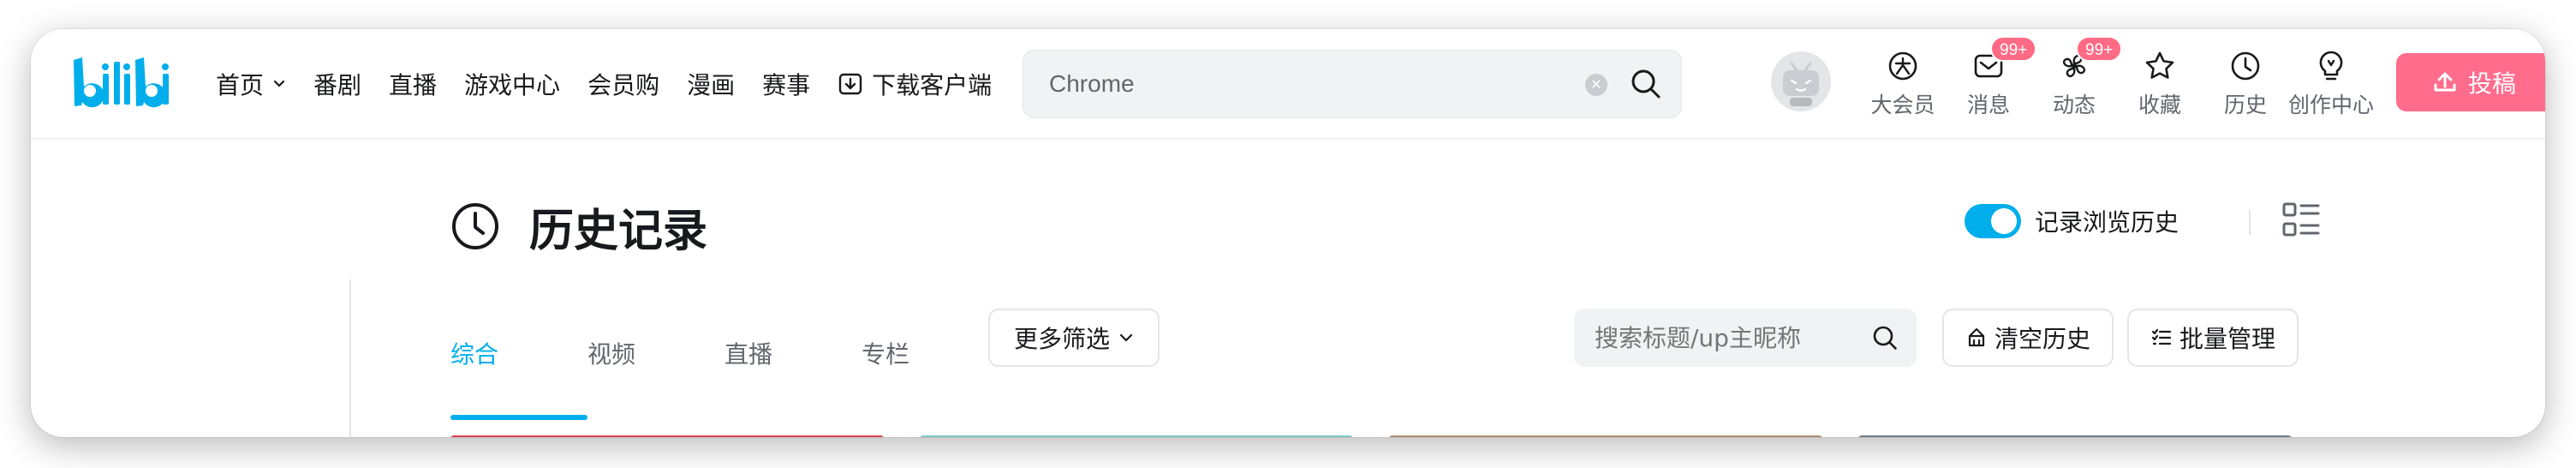 This screenshot has height=468, width=2576. I want to click on entry-history-label: 历史, so click(2245, 105).